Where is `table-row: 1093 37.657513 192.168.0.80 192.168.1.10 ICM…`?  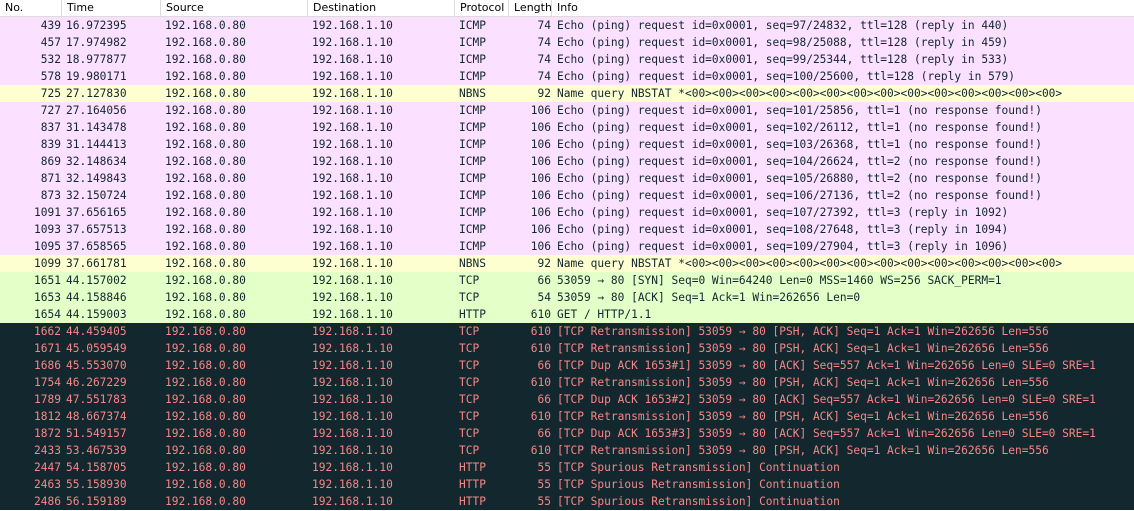
table-row: 1093 37.657513 192.168.0.80 192.168.1.10 ICM… is located at coordinates (567, 229).